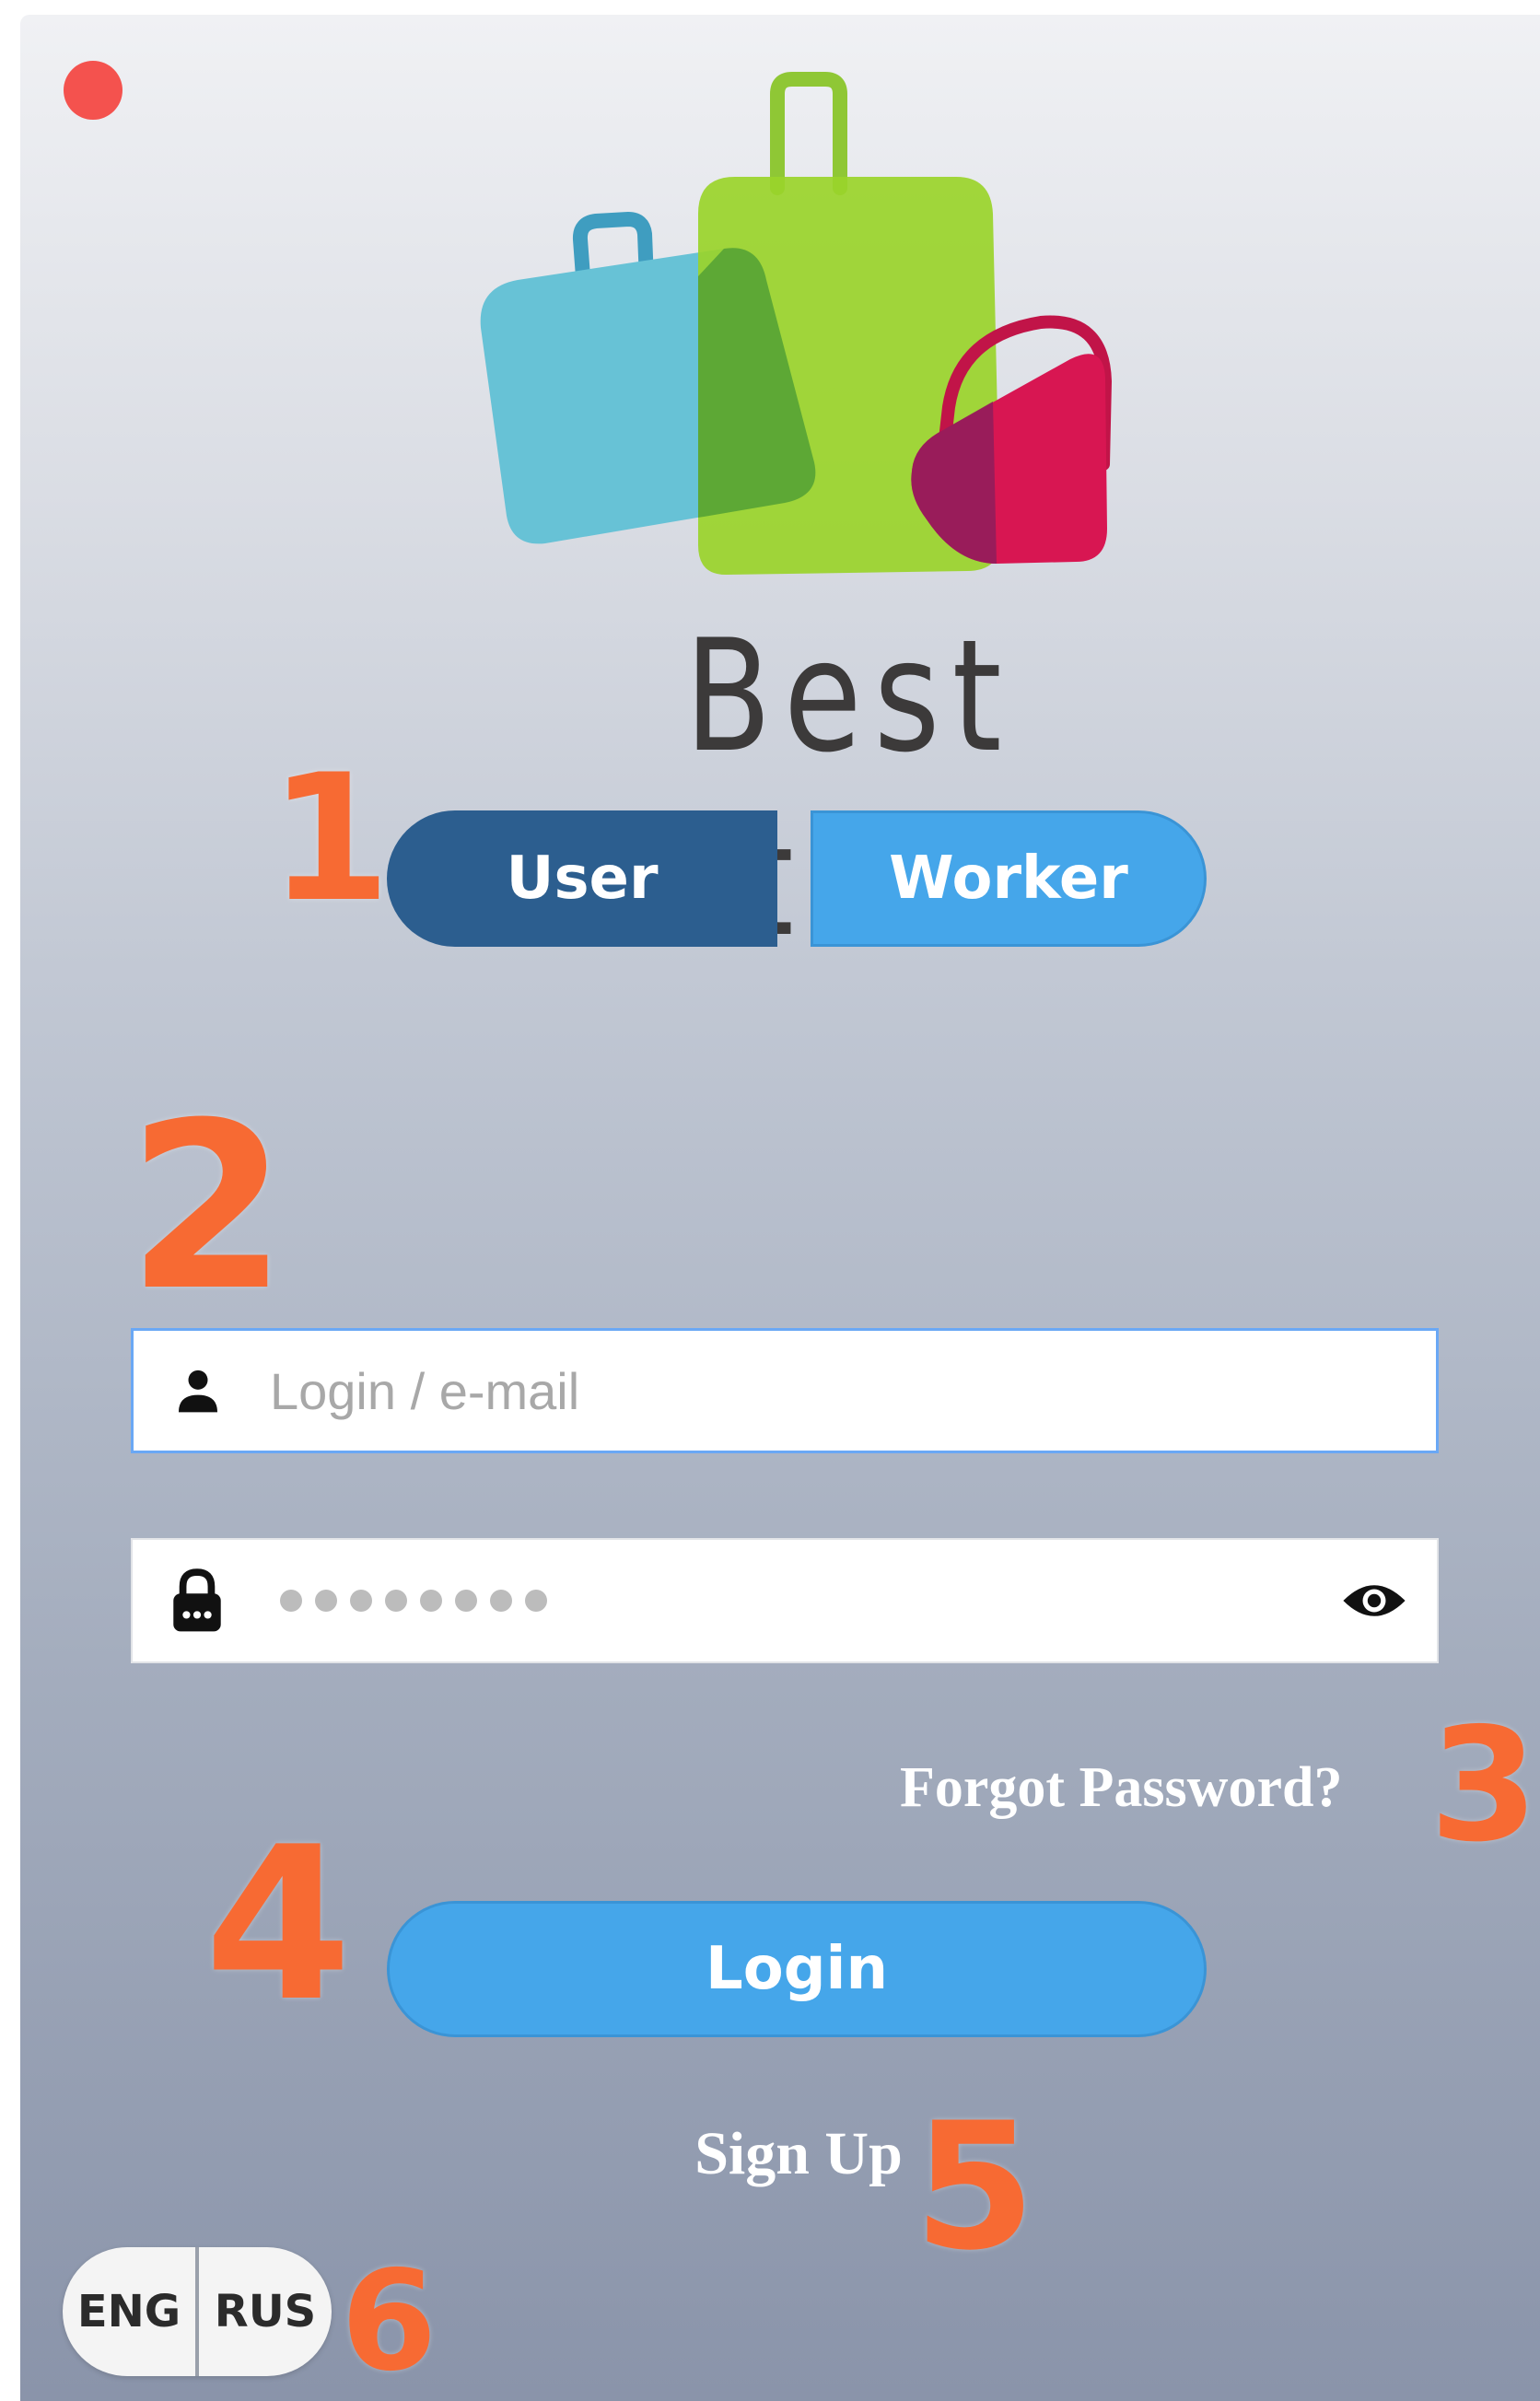  What do you see at coordinates (582, 878) in the screenshot?
I see `role-user-button: User` at bounding box center [582, 878].